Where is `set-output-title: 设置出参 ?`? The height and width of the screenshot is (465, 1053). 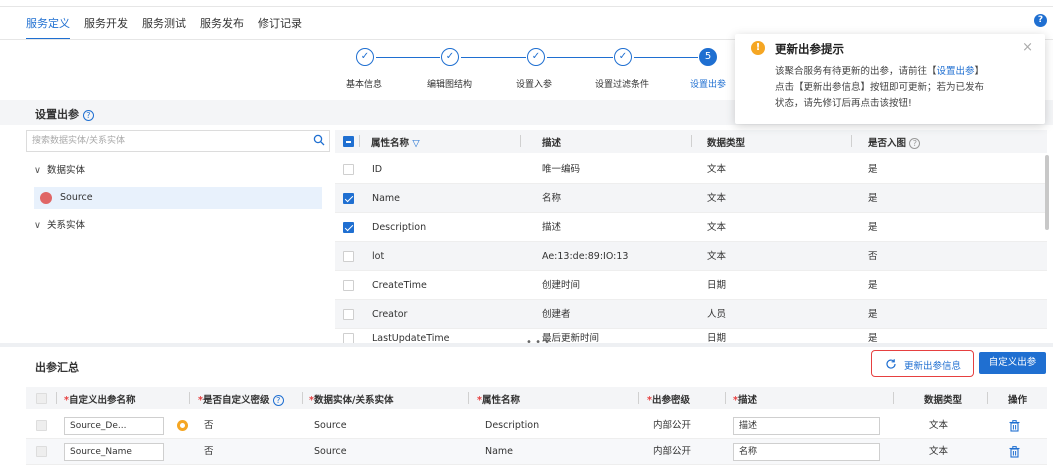
set-output-title: 设置出参 ? is located at coordinates (64, 114).